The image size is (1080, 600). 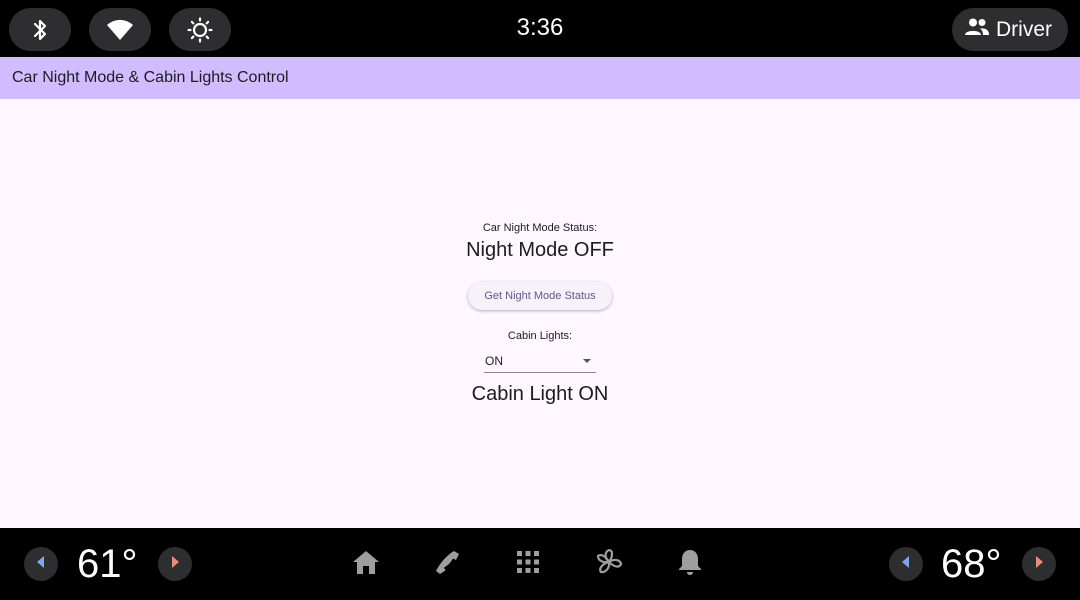 I want to click on night-mode-status: Night Mode OFF, so click(x=540, y=250).